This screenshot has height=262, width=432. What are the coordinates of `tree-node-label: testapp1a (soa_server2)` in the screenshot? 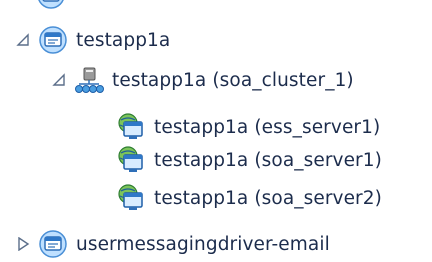 It's located at (268, 198).